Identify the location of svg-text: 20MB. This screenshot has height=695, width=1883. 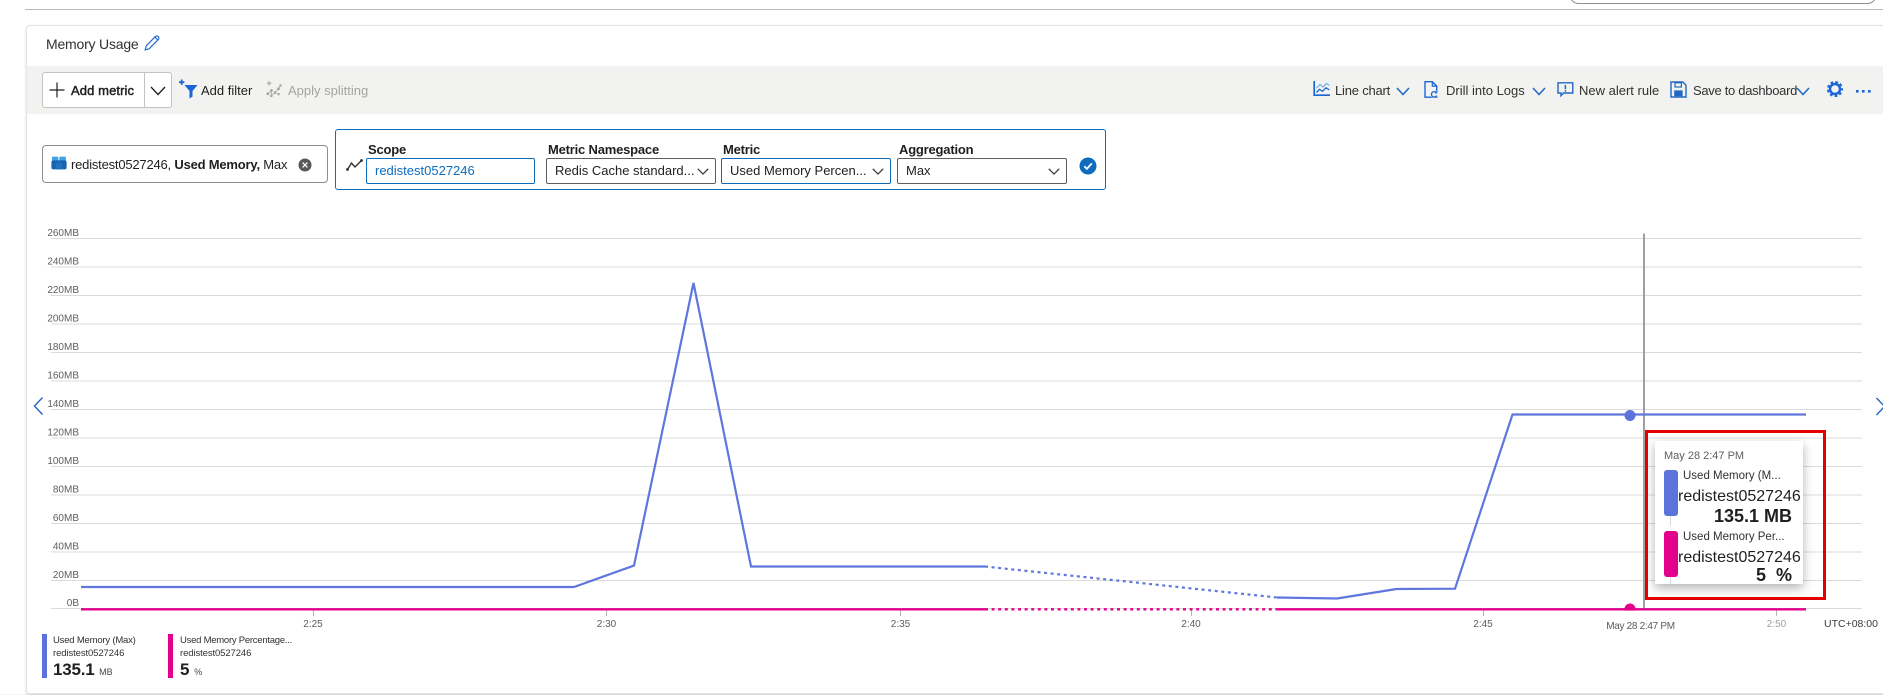
(66, 575).